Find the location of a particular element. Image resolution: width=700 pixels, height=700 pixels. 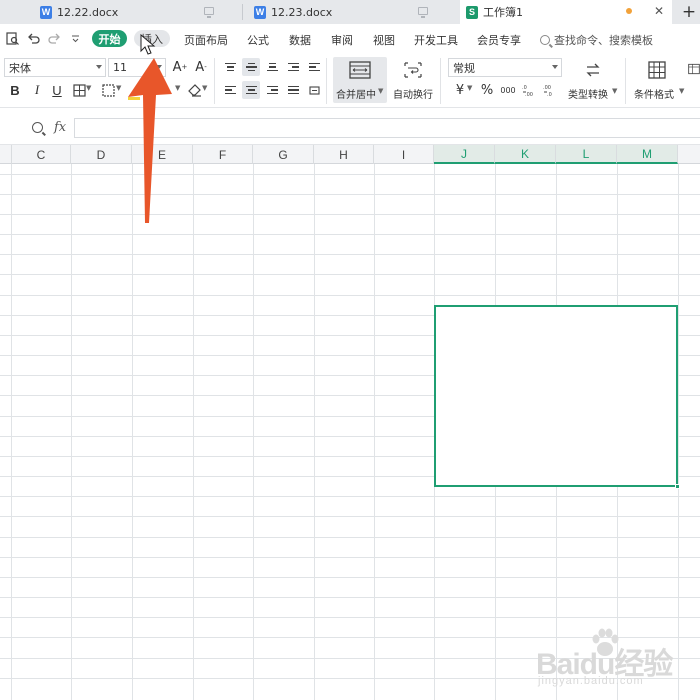

column-header-selected: K is located at coordinates (525, 154).